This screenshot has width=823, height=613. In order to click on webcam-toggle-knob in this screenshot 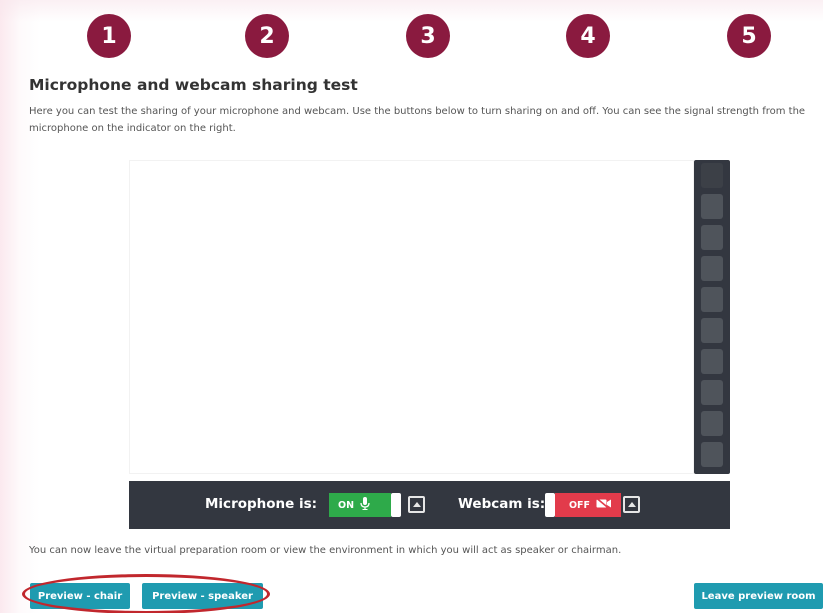, I will do `click(550, 505)`.